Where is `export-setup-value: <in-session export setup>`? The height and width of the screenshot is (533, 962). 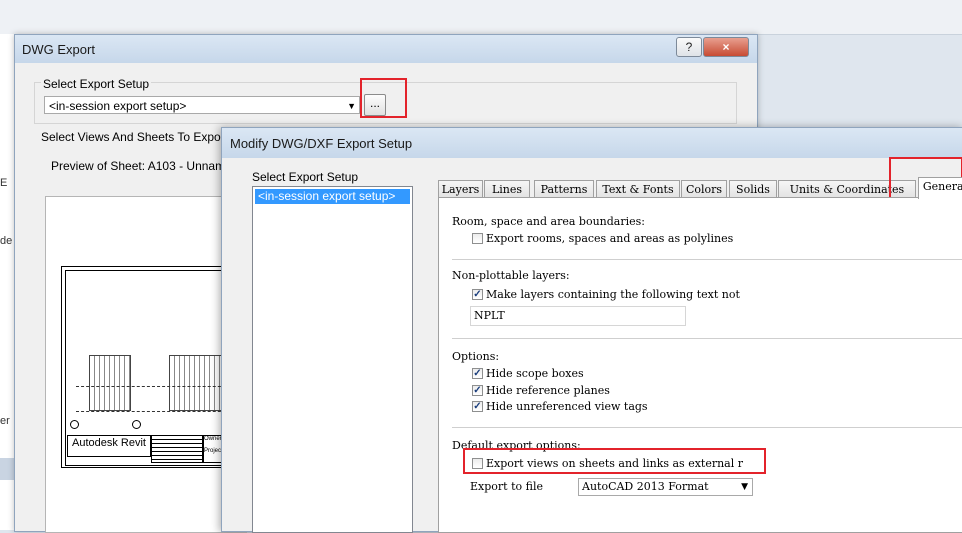
export-setup-value: <in-session export setup> is located at coordinates (118, 106).